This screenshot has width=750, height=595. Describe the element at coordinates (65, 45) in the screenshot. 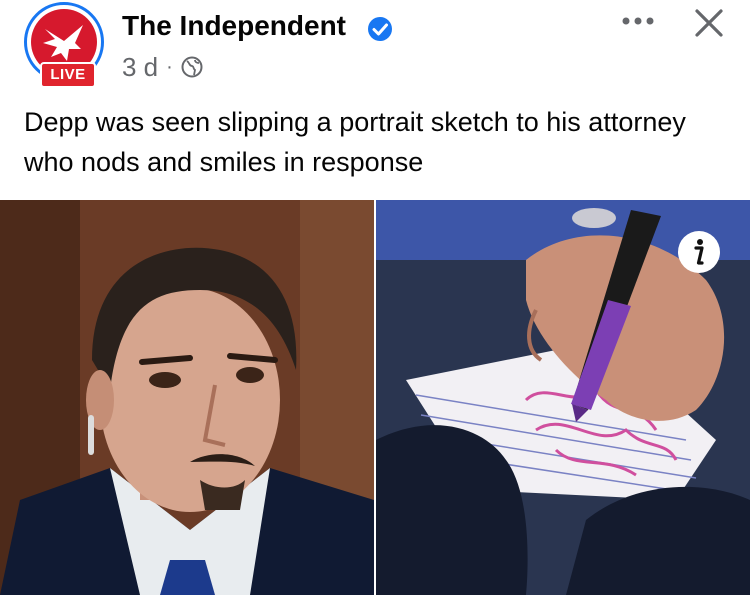

I see `page-avatar: LIVE` at that location.